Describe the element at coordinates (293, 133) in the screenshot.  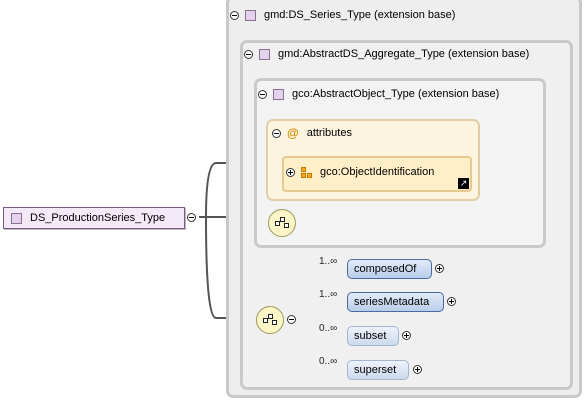
I see `at-icon: @` at that location.